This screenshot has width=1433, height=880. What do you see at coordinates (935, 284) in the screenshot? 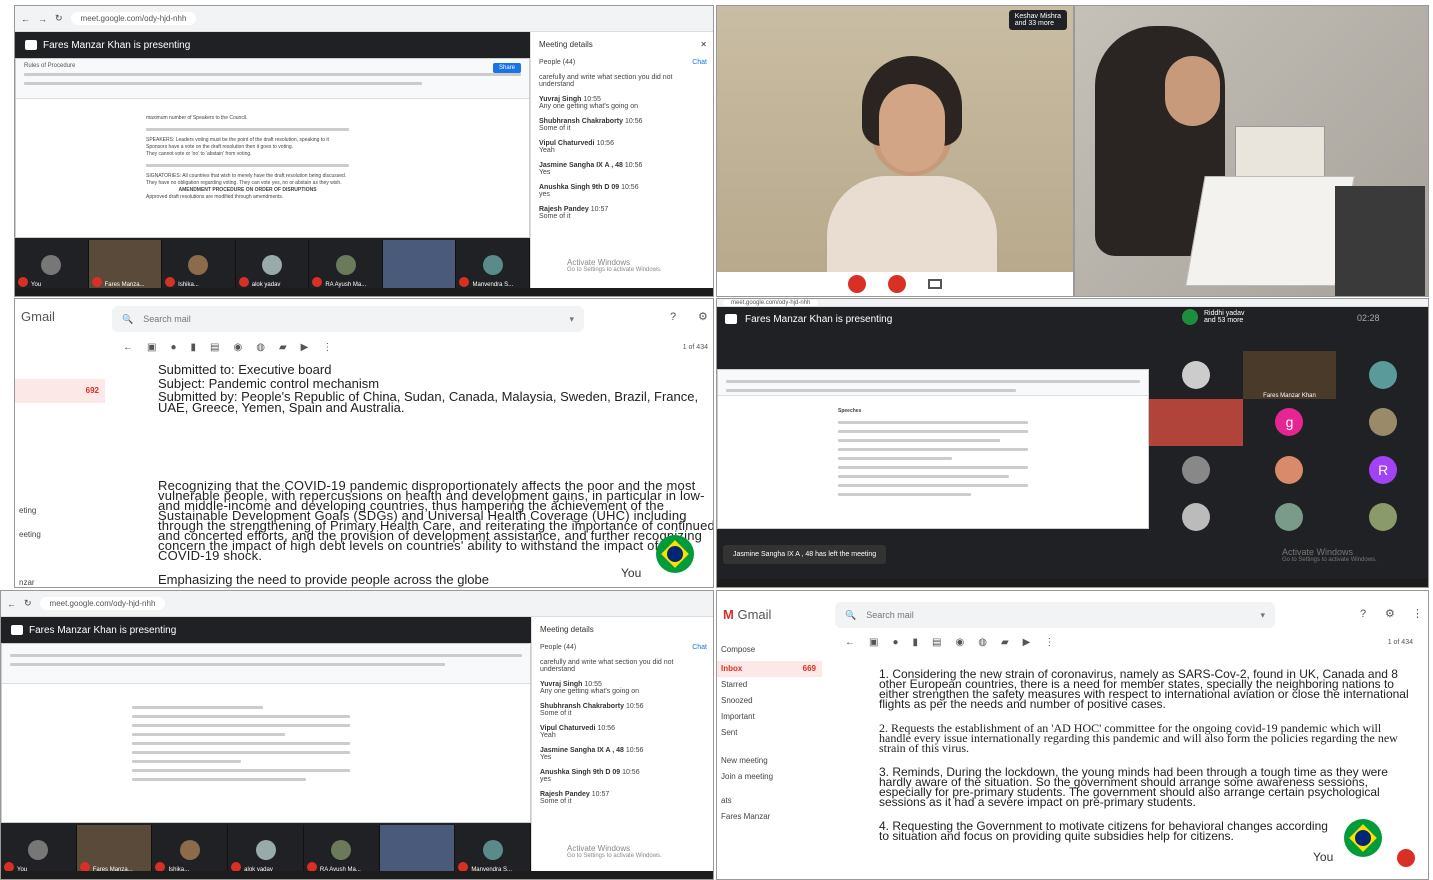
I see `camera-icon` at bounding box center [935, 284].